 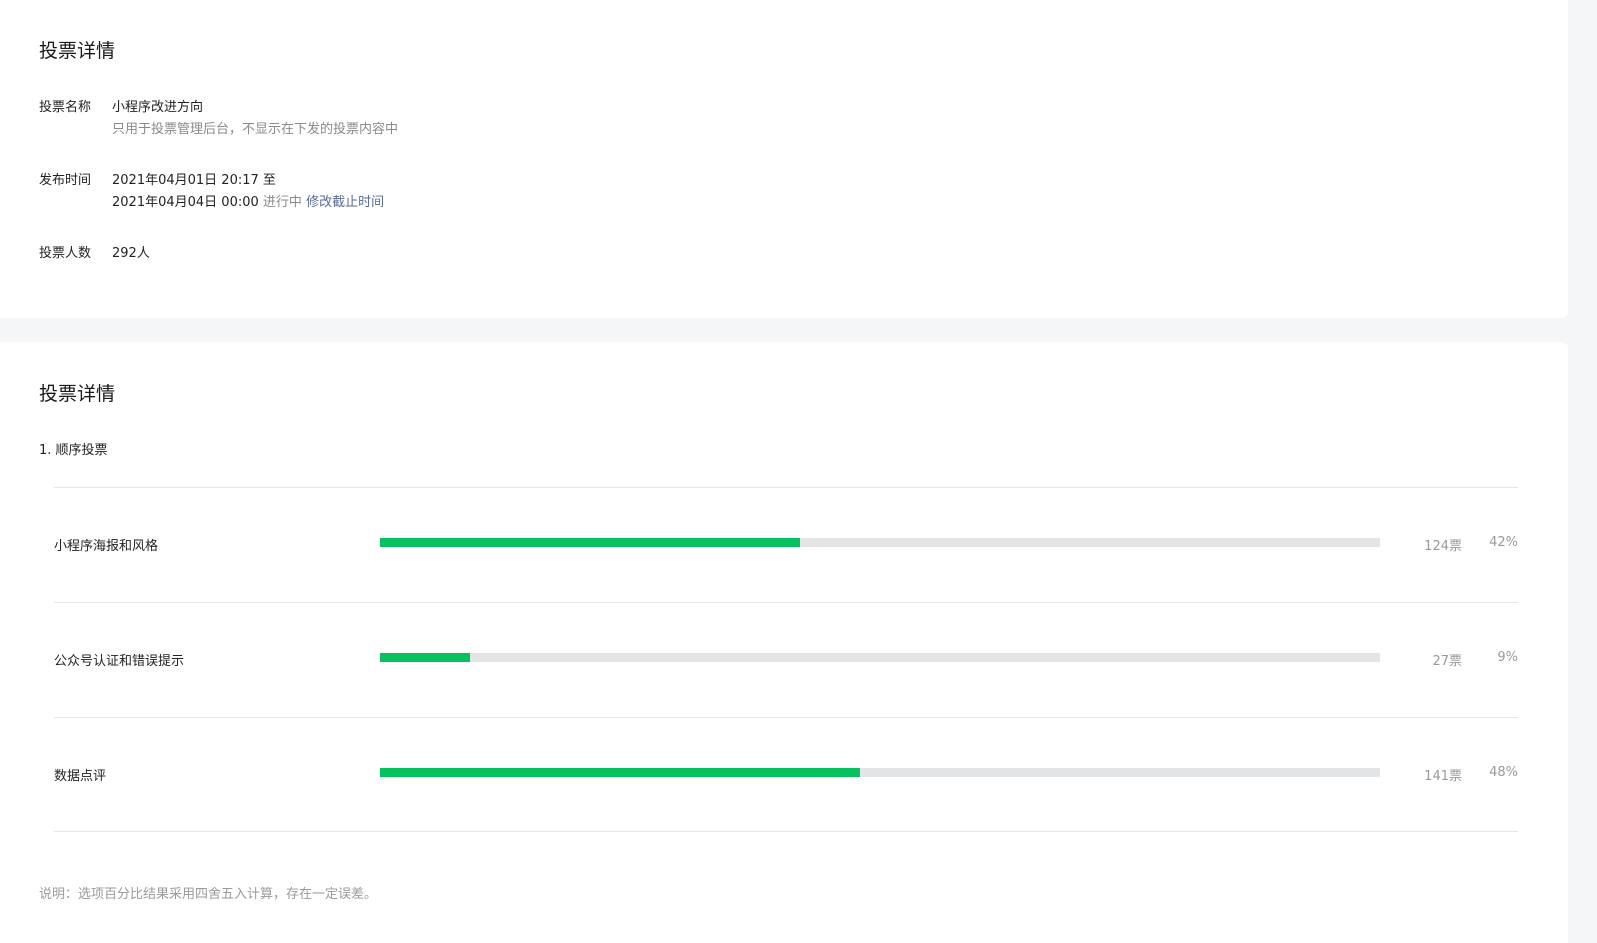 I want to click on option-row: 公众号认证和错误提示 27票 9%, so click(x=786, y=659).